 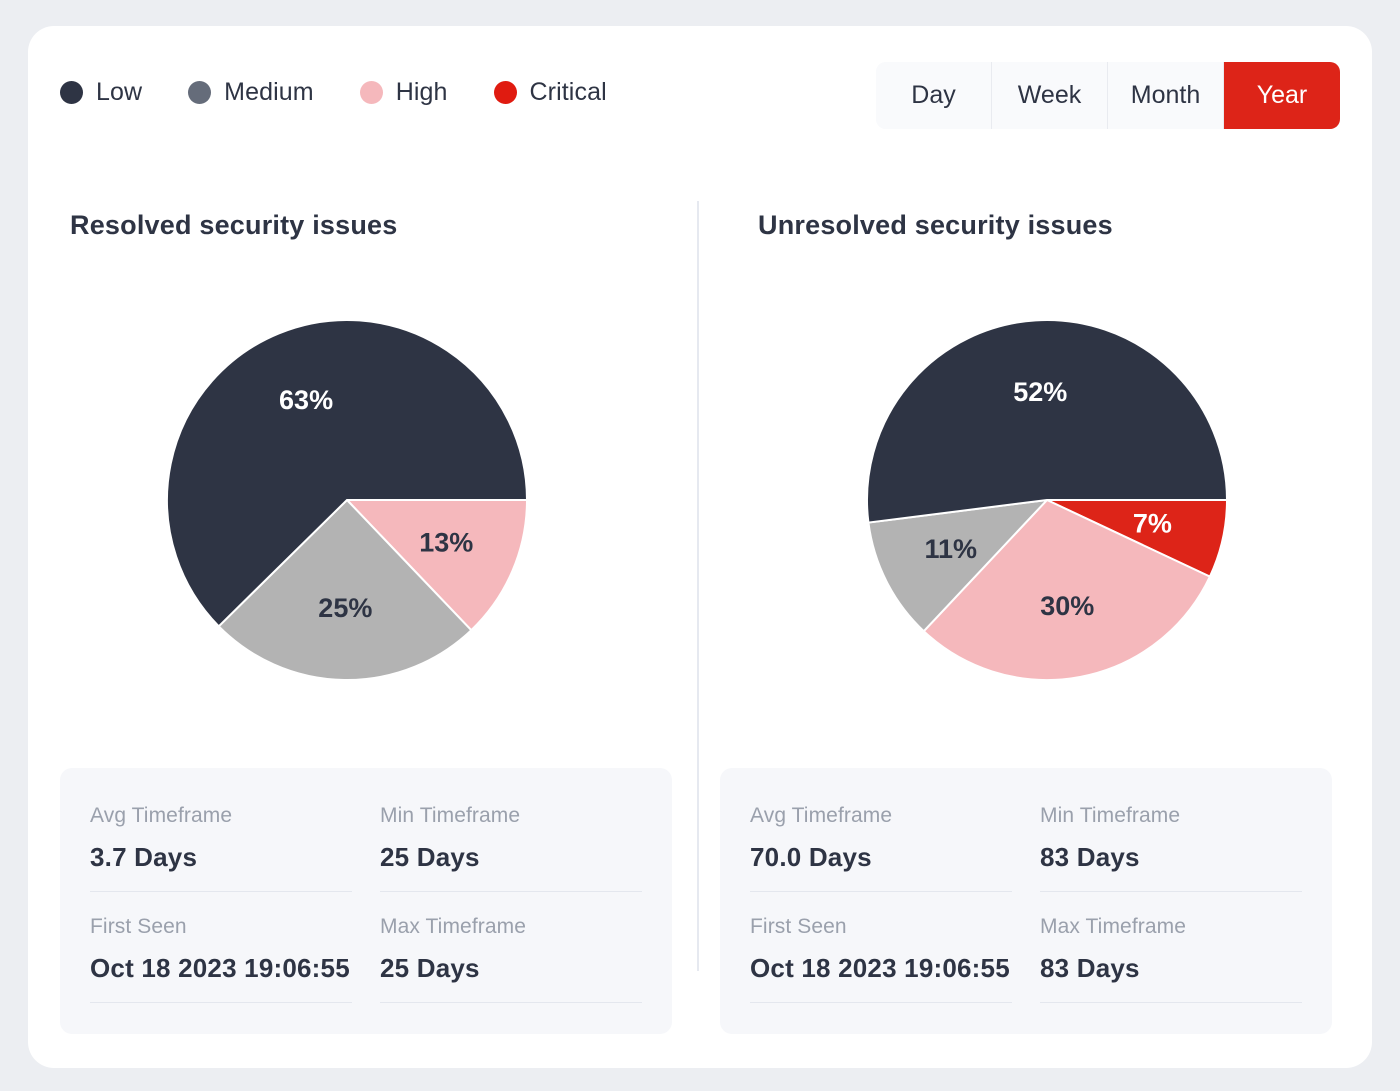 What do you see at coordinates (234, 225) in the screenshot?
I see `page-title: Resolved security issues` at bounding box center [234, 225].